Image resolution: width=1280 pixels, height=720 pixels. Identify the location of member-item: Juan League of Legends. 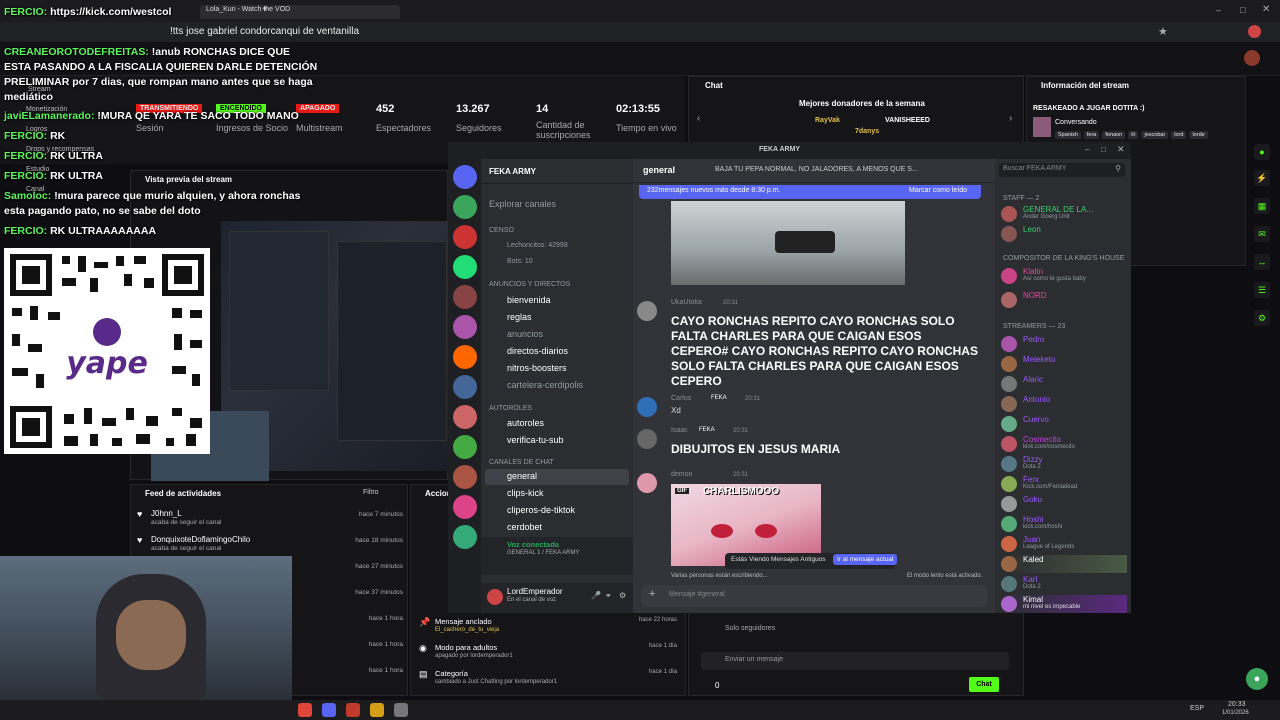
(1064, 544).